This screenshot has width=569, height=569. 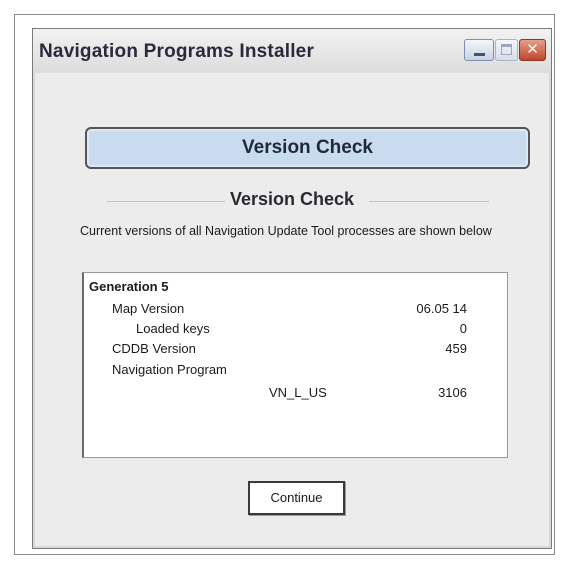 What do you see at coordinates (148, 308) in the screenshot?
I see `list-item-label: Map Version` at bounding box center [148, 308].